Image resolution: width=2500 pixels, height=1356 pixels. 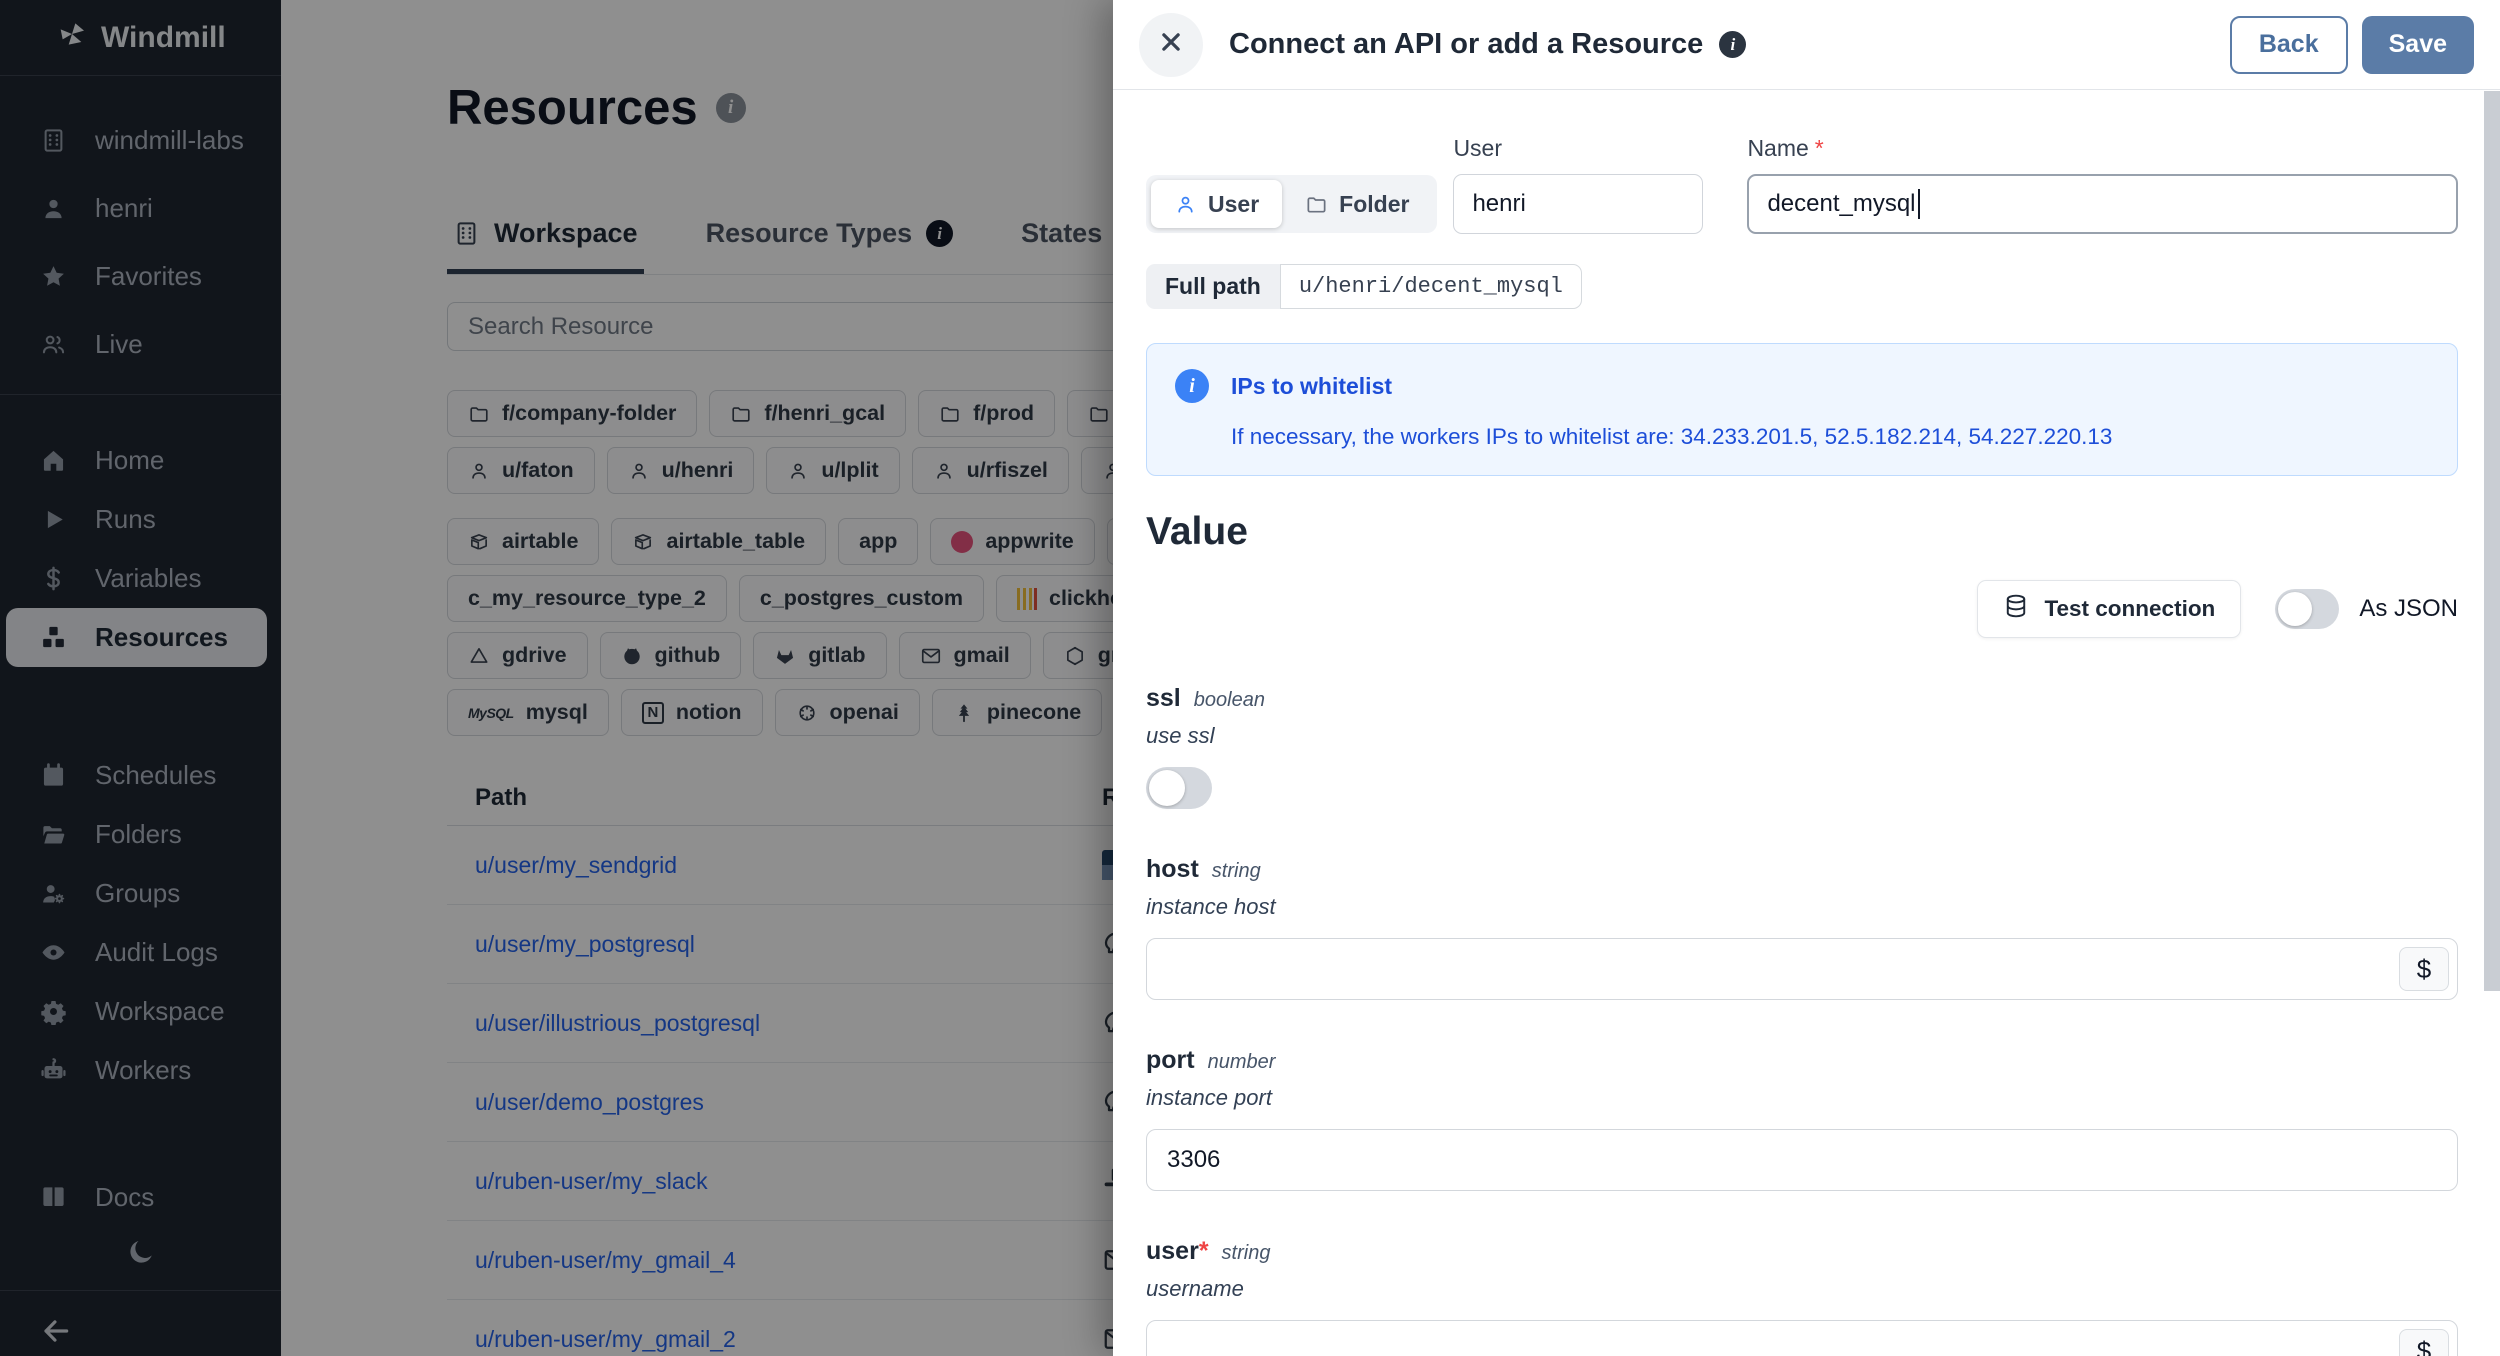 I want to click on owner-kind-folder: Folder, so click(x=1357, y=204).